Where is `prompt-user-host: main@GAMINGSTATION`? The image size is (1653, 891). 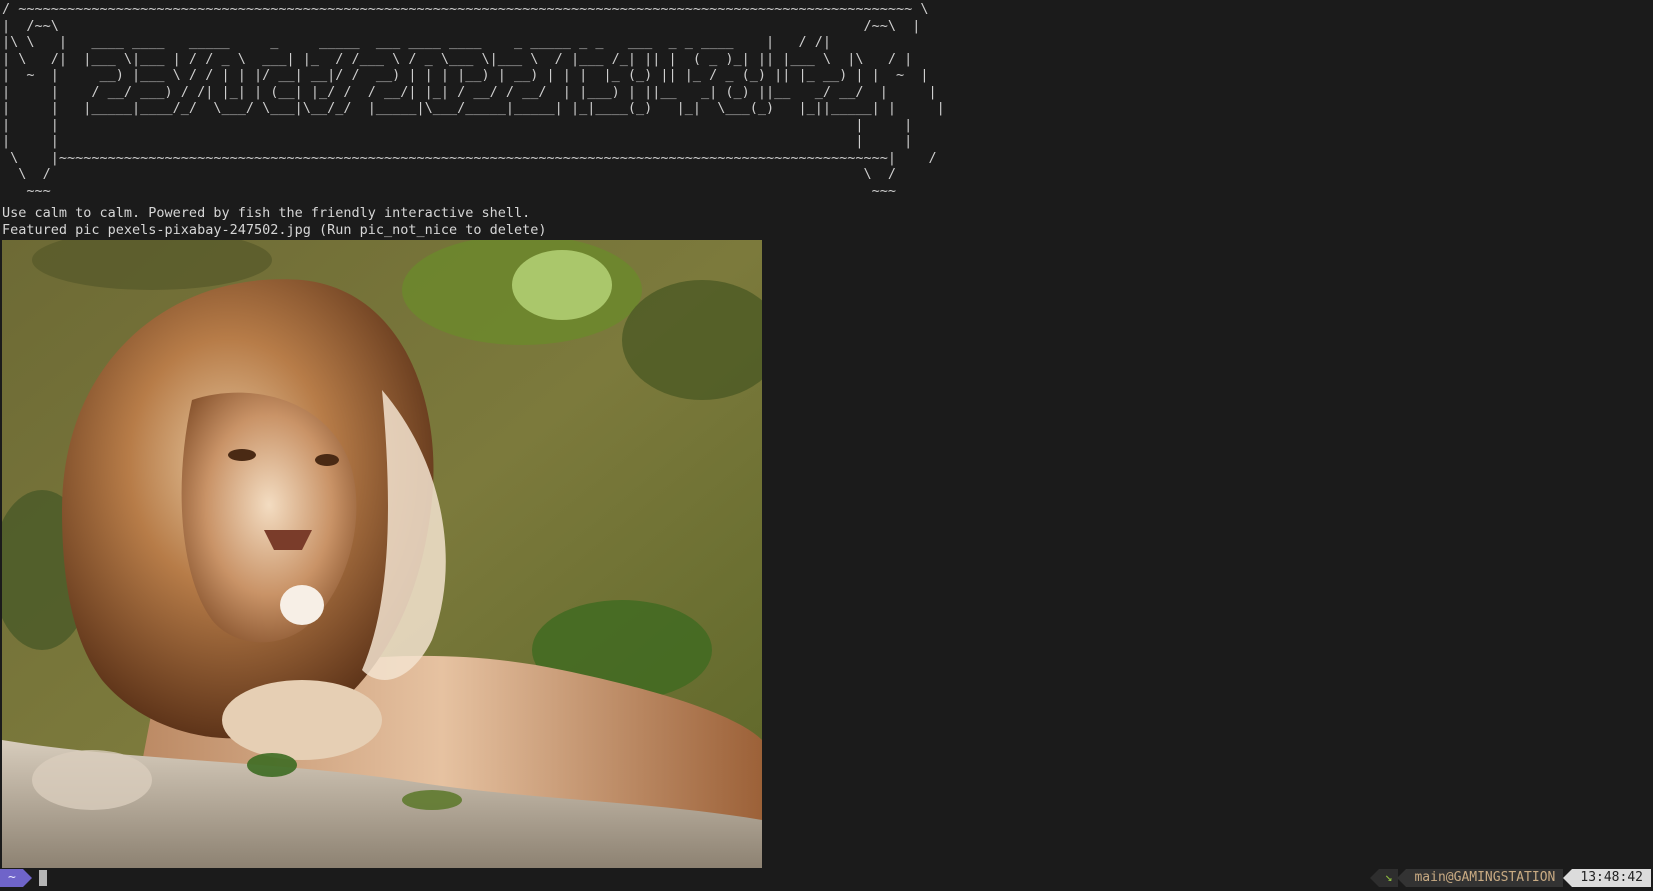
prompt-user-host: main@GAMINGSTATION is located at coordinates (1485, 878).